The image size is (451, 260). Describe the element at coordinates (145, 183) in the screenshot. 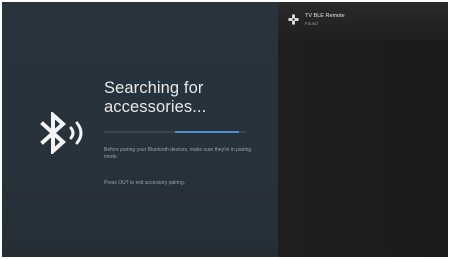

I see `exit-hint: Press OUT to exit accessory pairing.` at that location.